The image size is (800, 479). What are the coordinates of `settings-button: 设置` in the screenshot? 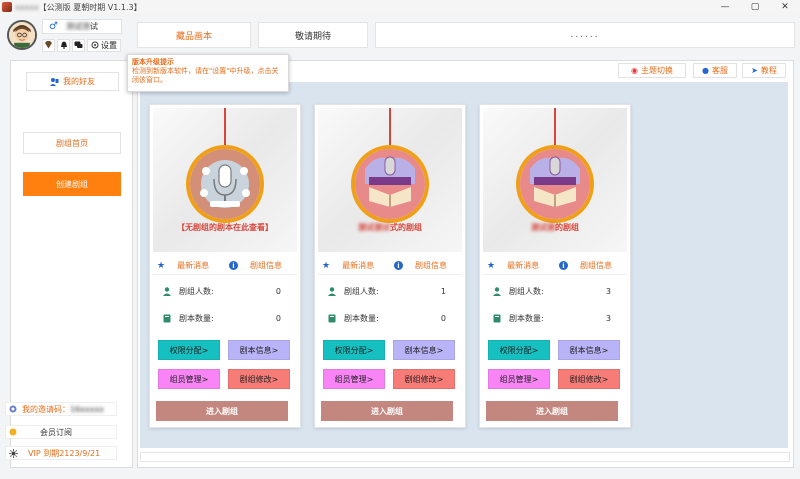 It's located at (104, 45).